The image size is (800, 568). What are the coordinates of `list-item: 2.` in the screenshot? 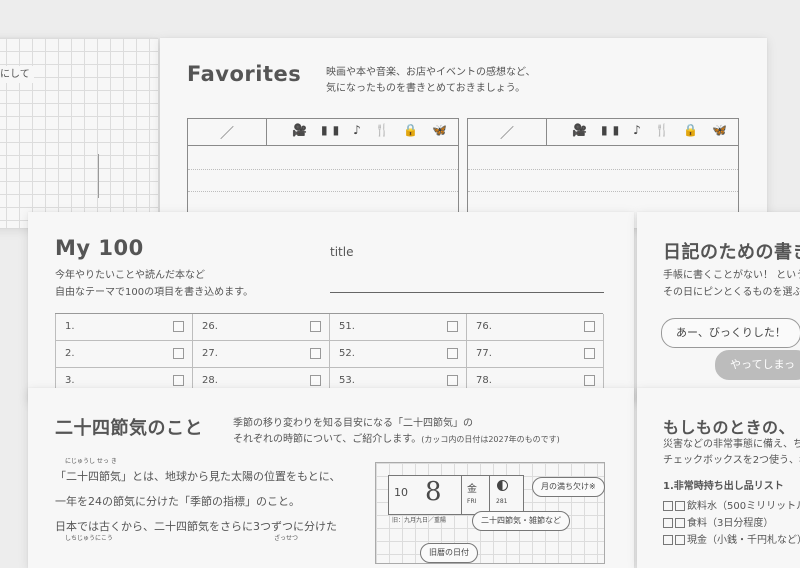 It's located at (123, 354).